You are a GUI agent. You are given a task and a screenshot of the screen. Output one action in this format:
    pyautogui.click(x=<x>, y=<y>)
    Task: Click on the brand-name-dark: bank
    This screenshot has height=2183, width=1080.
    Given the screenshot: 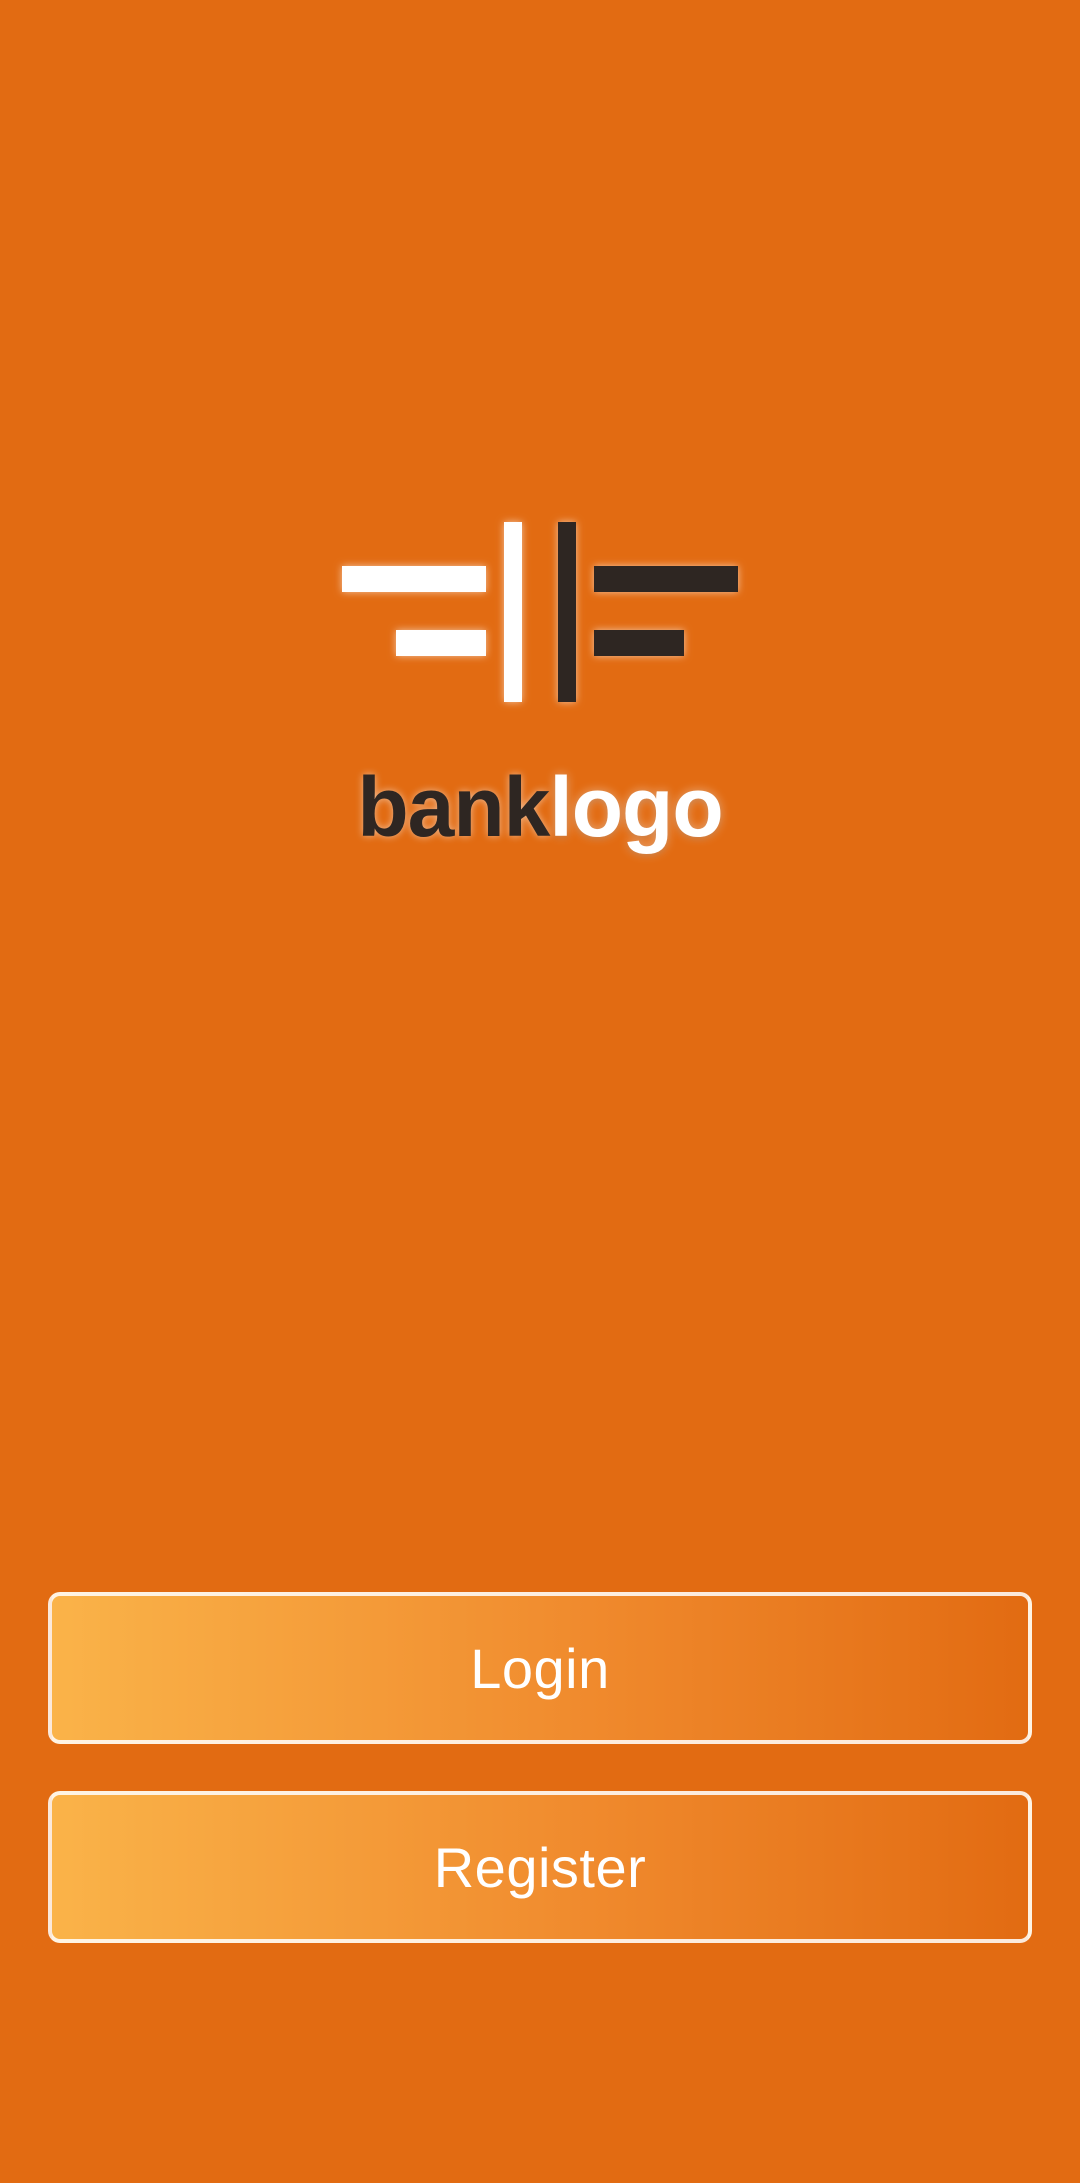 What is the action you would take?
    pyautogui.click(x=453, y=807)
    